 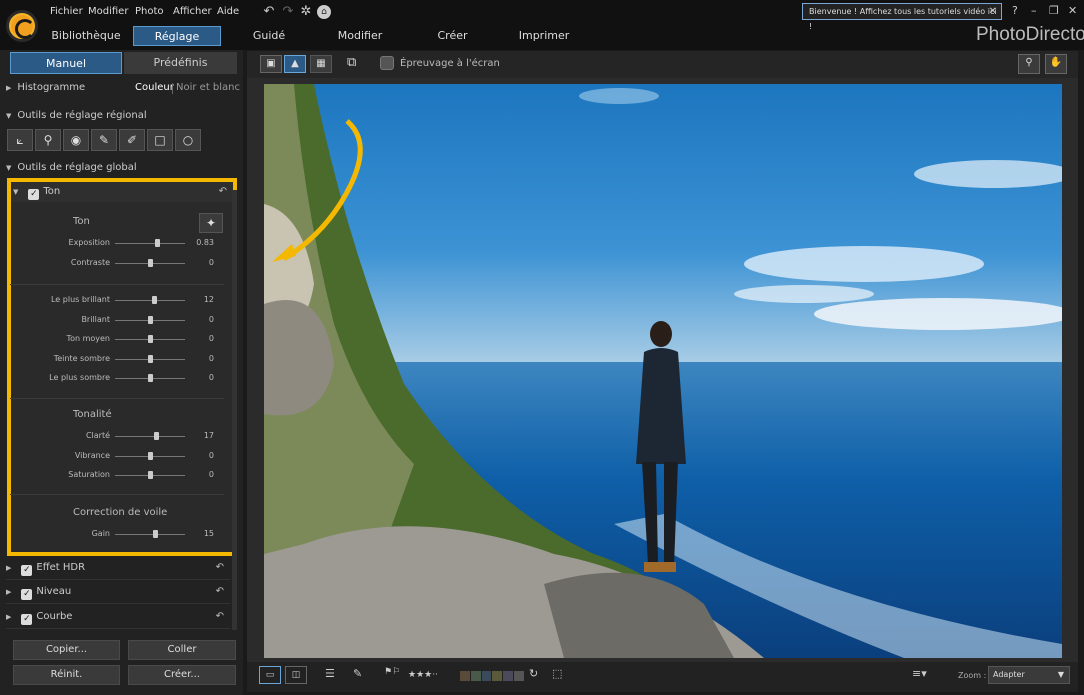 What do you see at coordinates (360, 36) in the screenshot?
I see `nav-modifier: Modifier` at bounding box center [360, 36].